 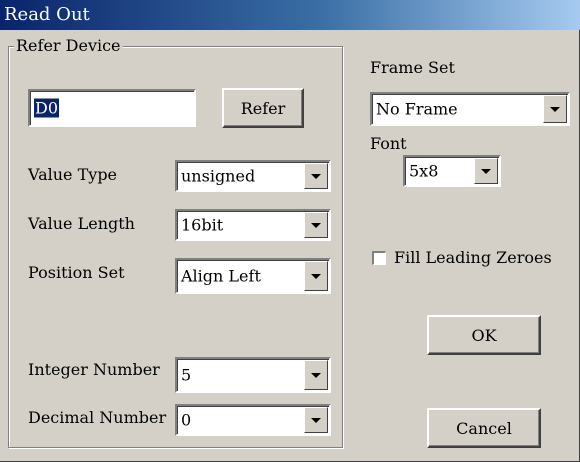 I want to click on window-title: Read Out, so click(x=47, y=14).